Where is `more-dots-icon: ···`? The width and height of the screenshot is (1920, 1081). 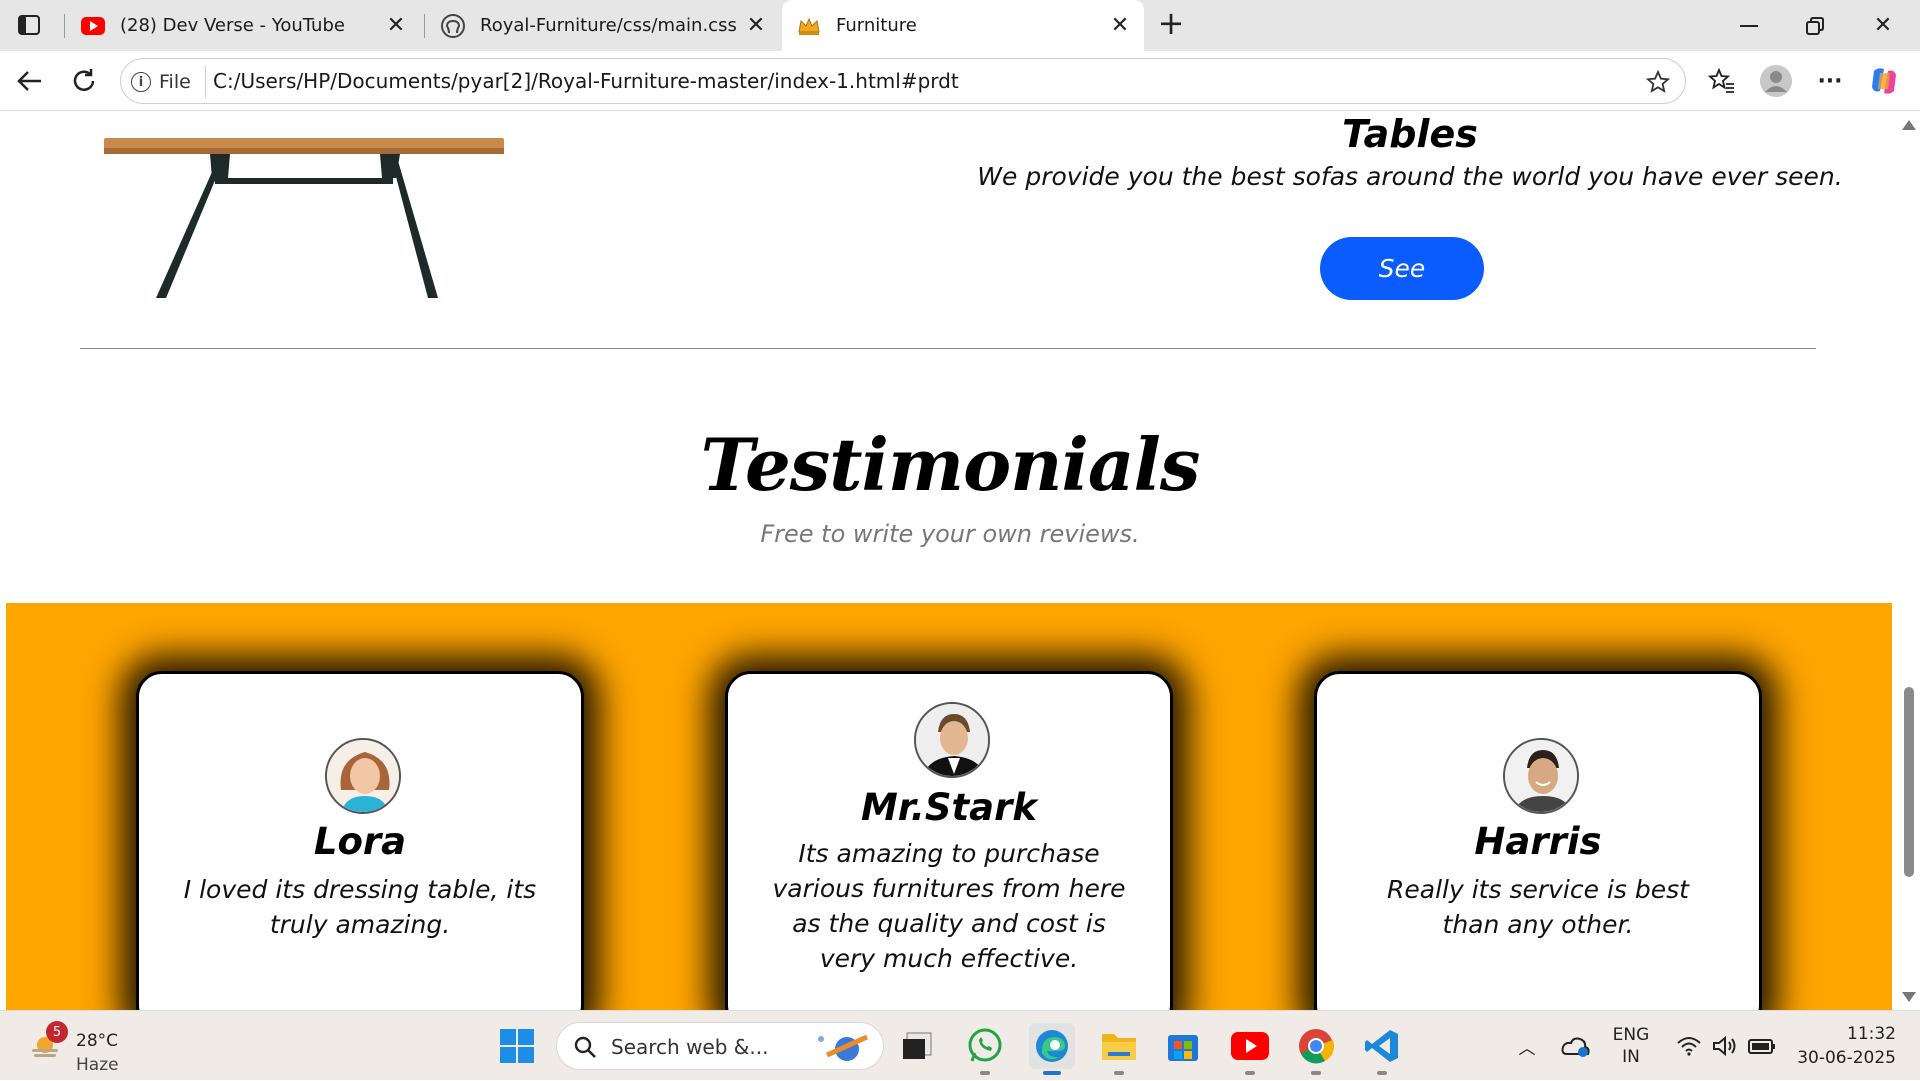 more-dots-icon: ··· is located at coordinates (1830, 81).